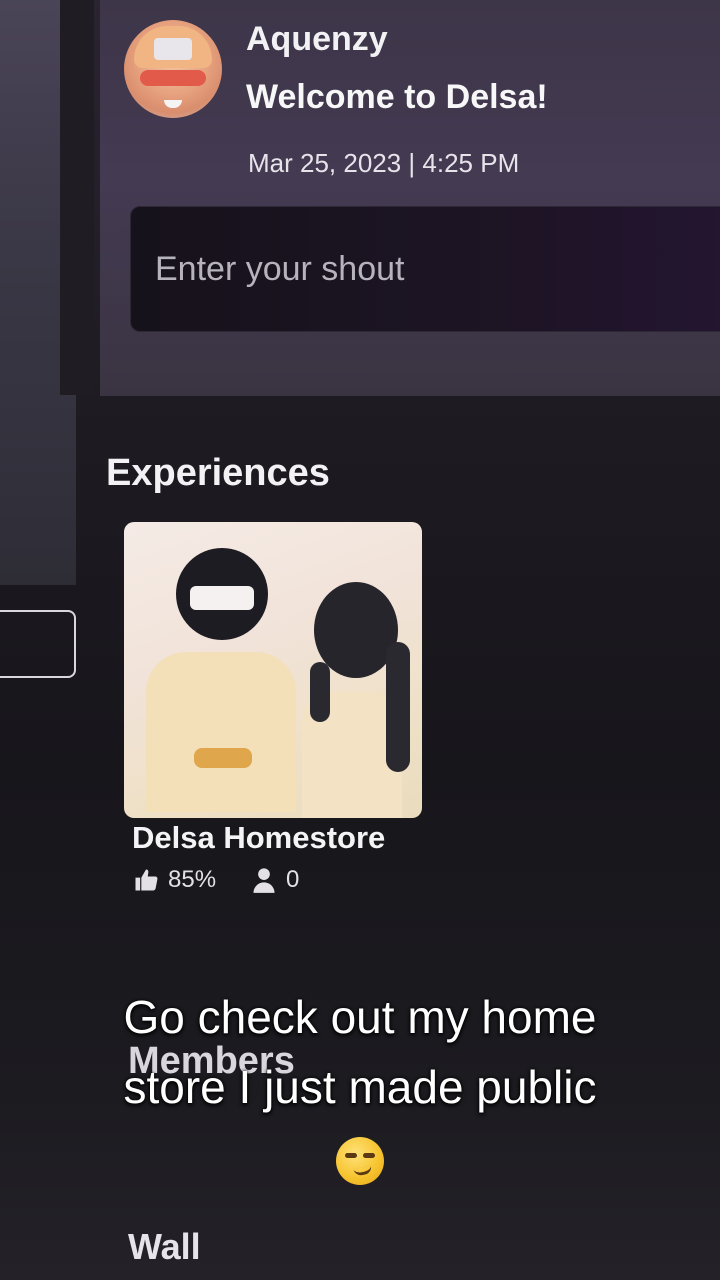  Describe the element at coordinates (146, 880) in the screenshot. I see `thumbs-up-icon` at that location.